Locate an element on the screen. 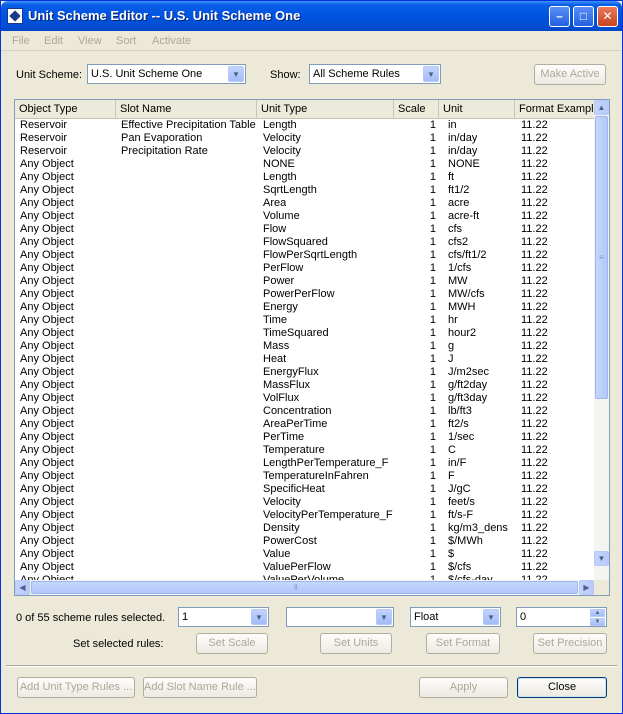 Image resolution: width=623 pixels, height=714 pixels. table-row: Any Object NONE 1 NONE 11.22 is located at coordinates (305, 164).